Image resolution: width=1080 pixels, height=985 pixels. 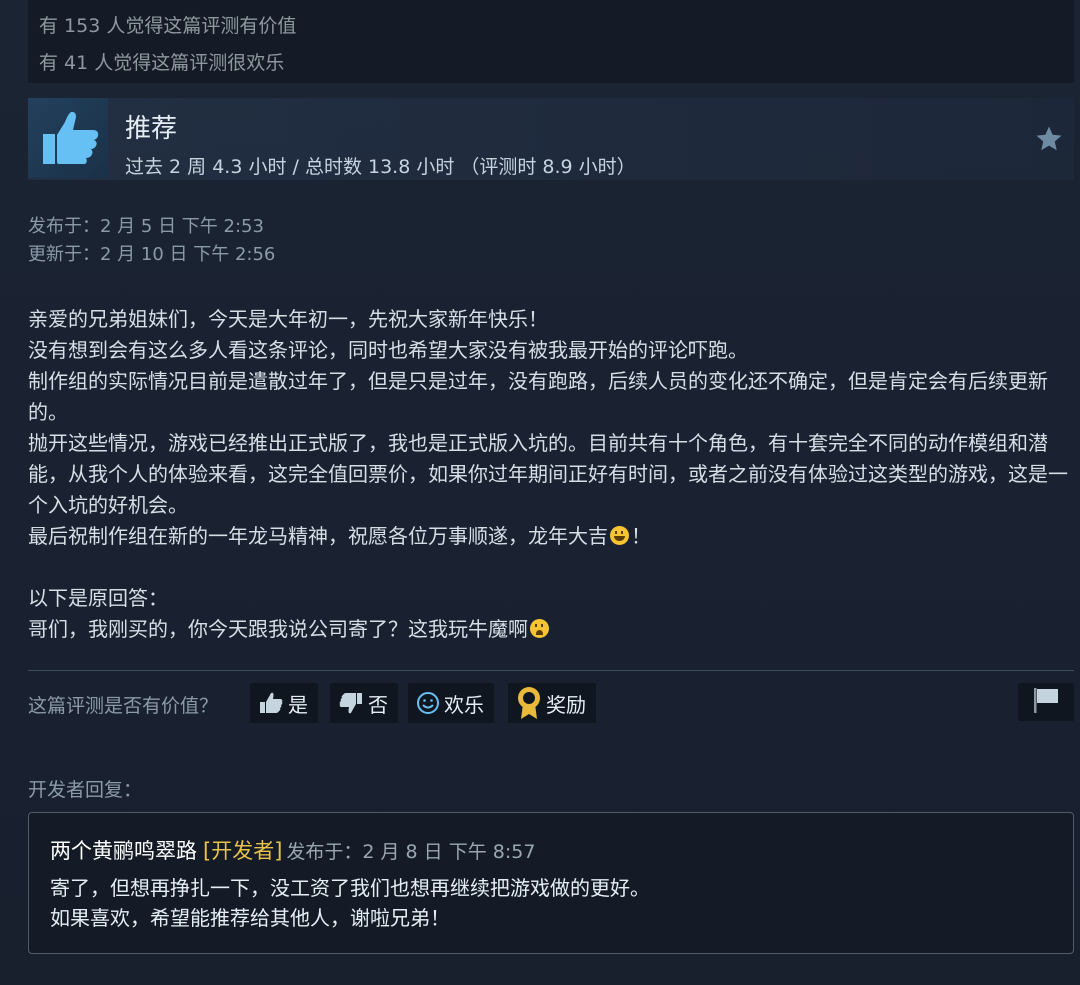 What do you see at coordinates (151, 129) in the screenshot?
I see `recommendation-title: 推荐` at bounding box center [151, 129].